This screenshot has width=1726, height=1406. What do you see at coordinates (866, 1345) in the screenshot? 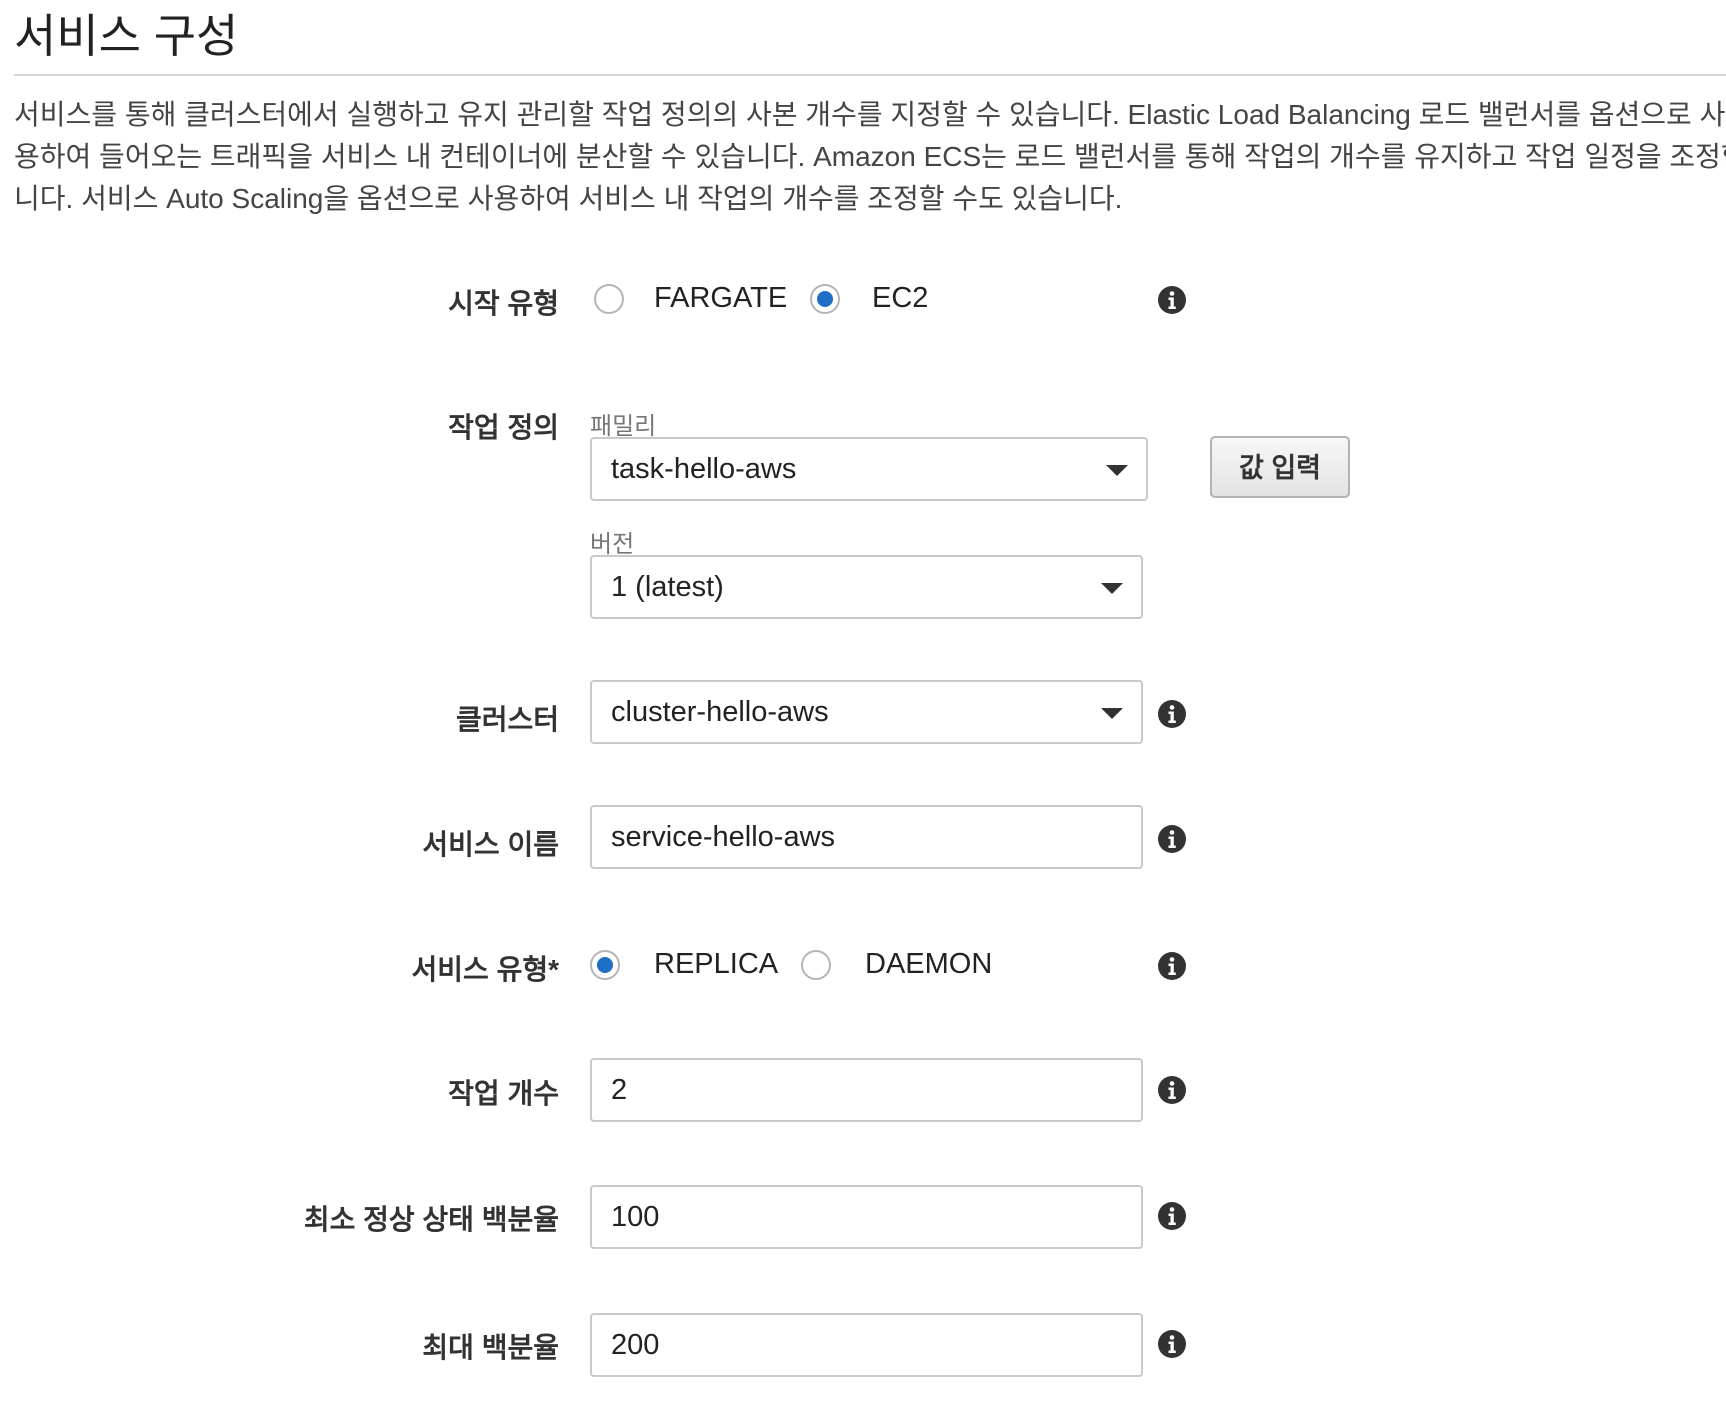
I see `max-percent-input: 200` at bounding box center [866, 1345].